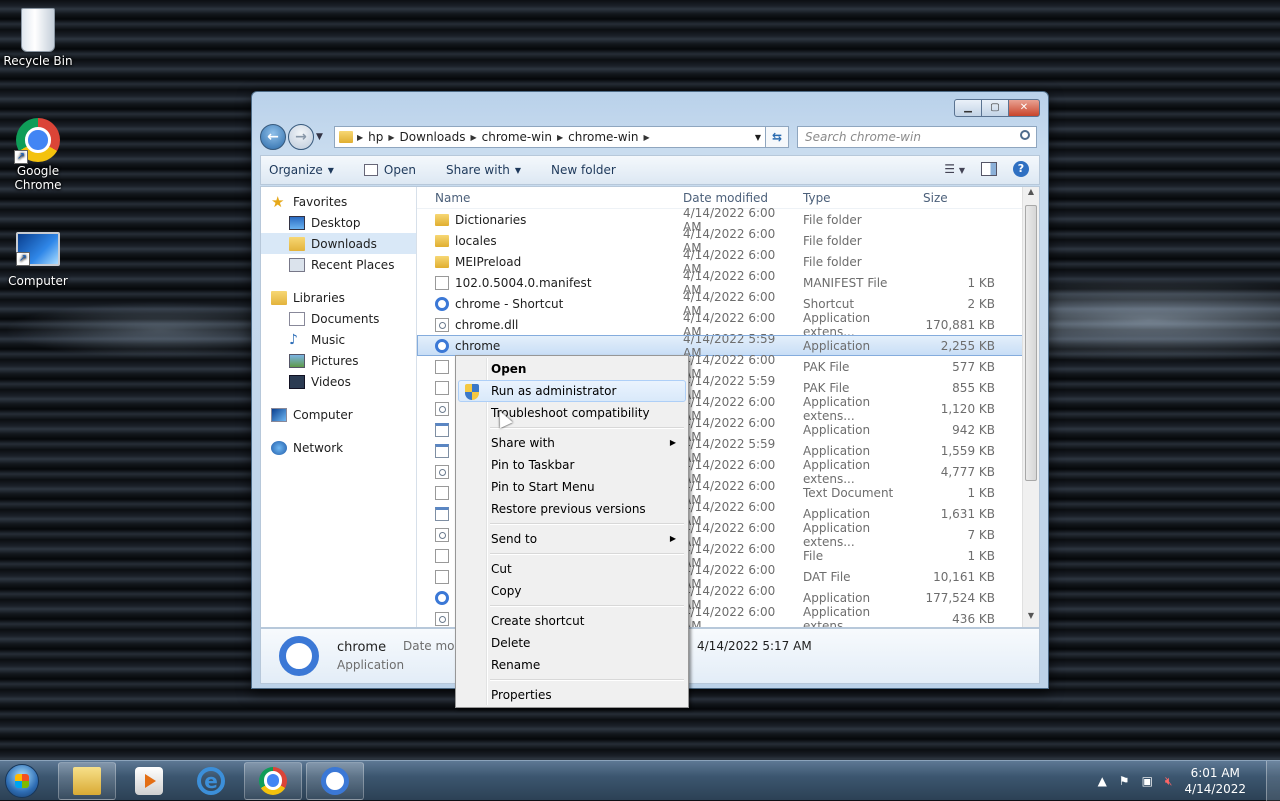 Image resolution: width=1280 pixels, height=801 pixels. What do you see at coordinates (375, 137) in the screenshot?
I see `breadcrumb-hp: hp` at bounding box center [375, 137].